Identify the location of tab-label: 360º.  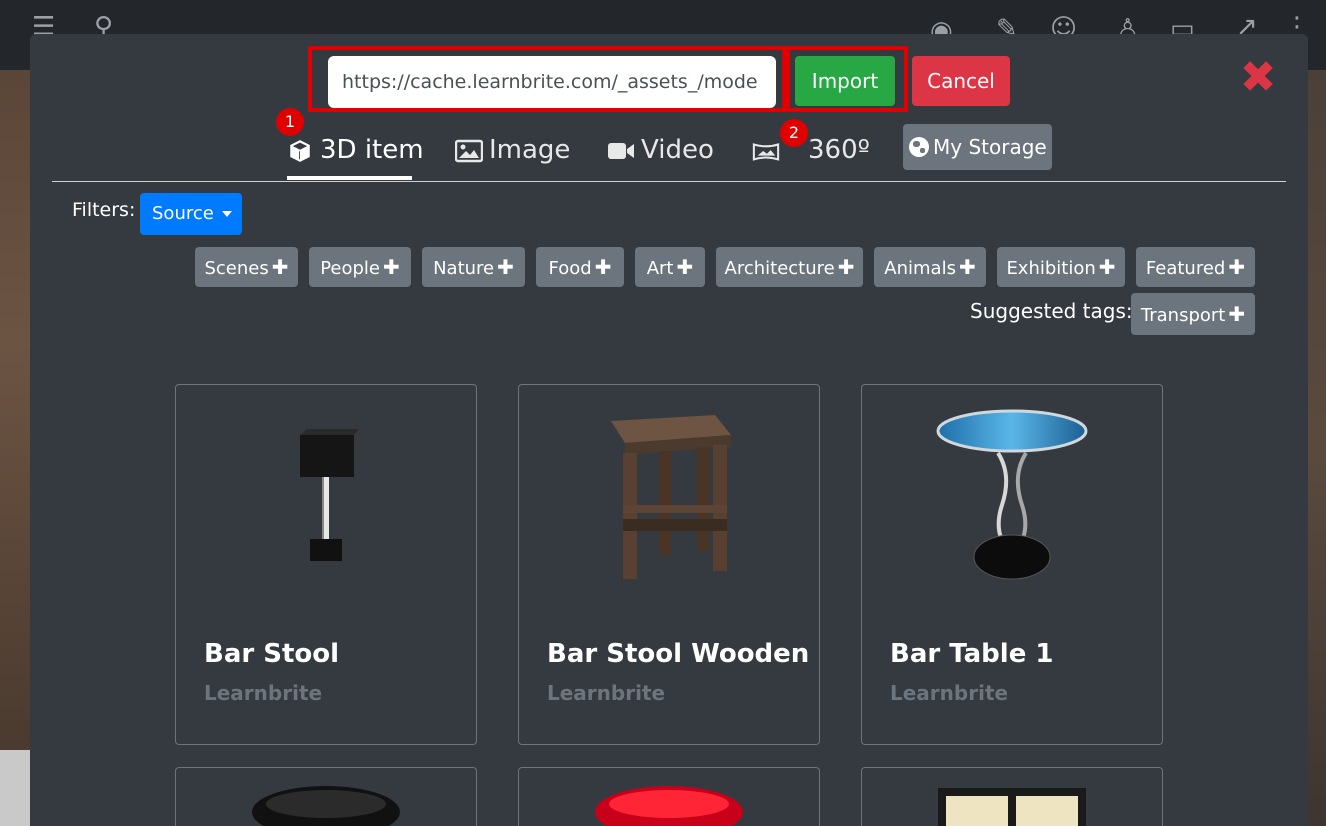
(839, 150).